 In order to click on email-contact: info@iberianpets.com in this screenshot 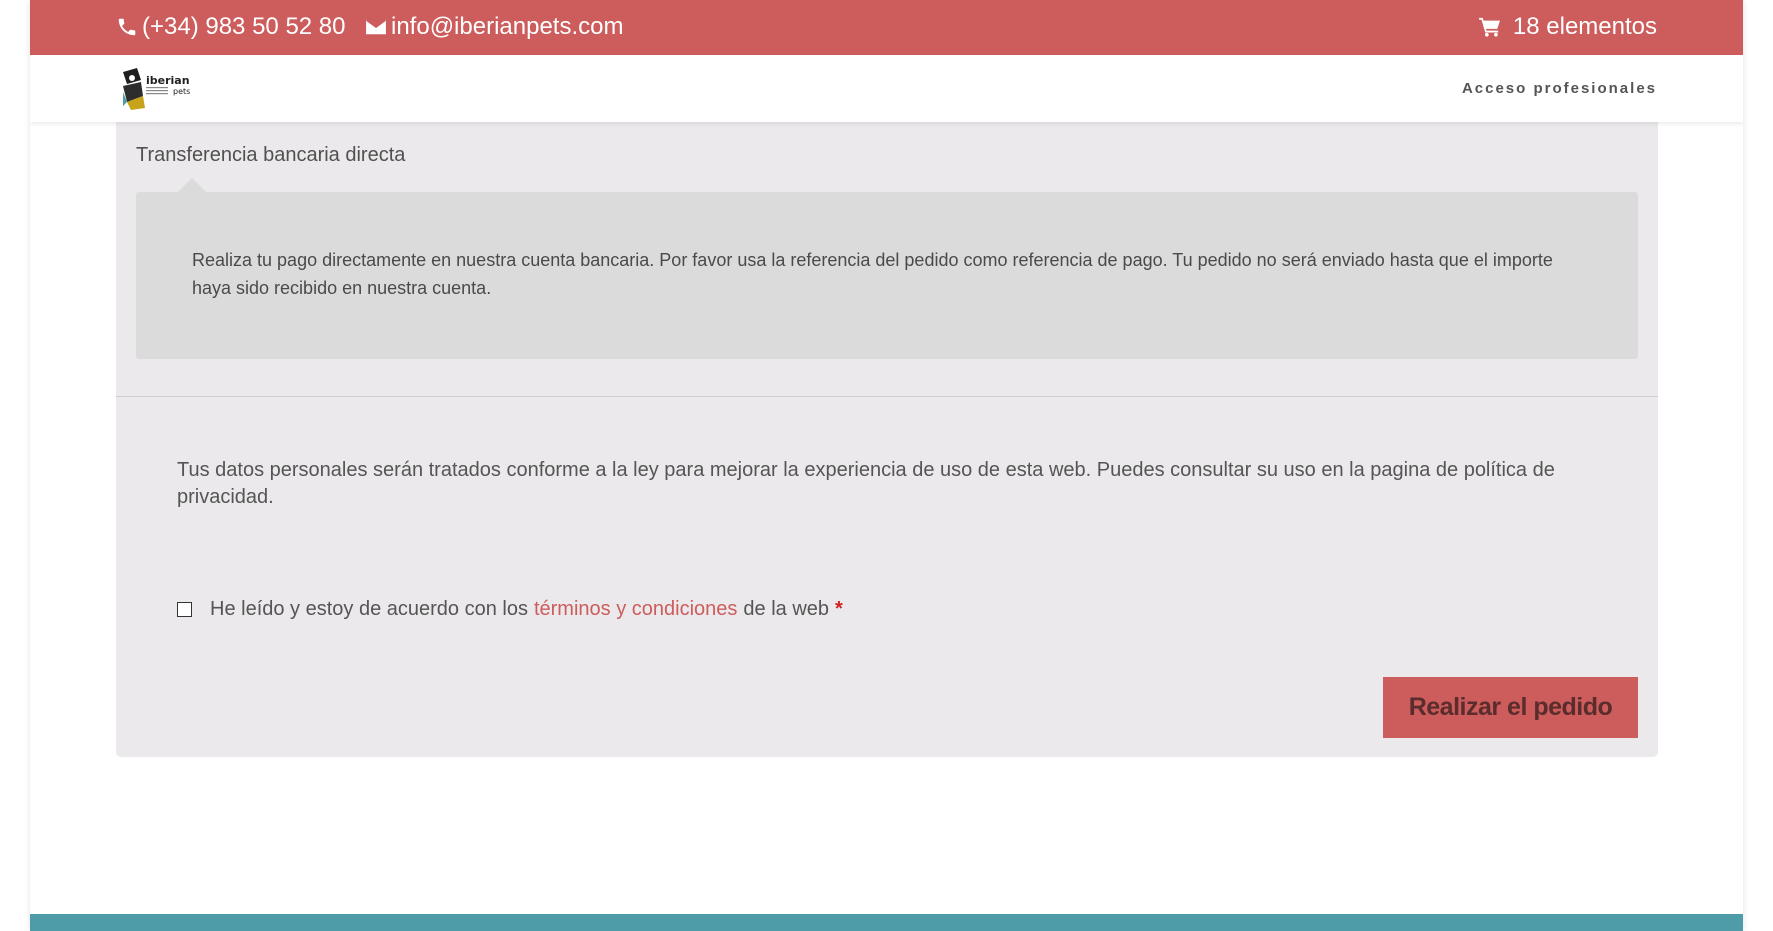, I will do `click(494, 27)`.